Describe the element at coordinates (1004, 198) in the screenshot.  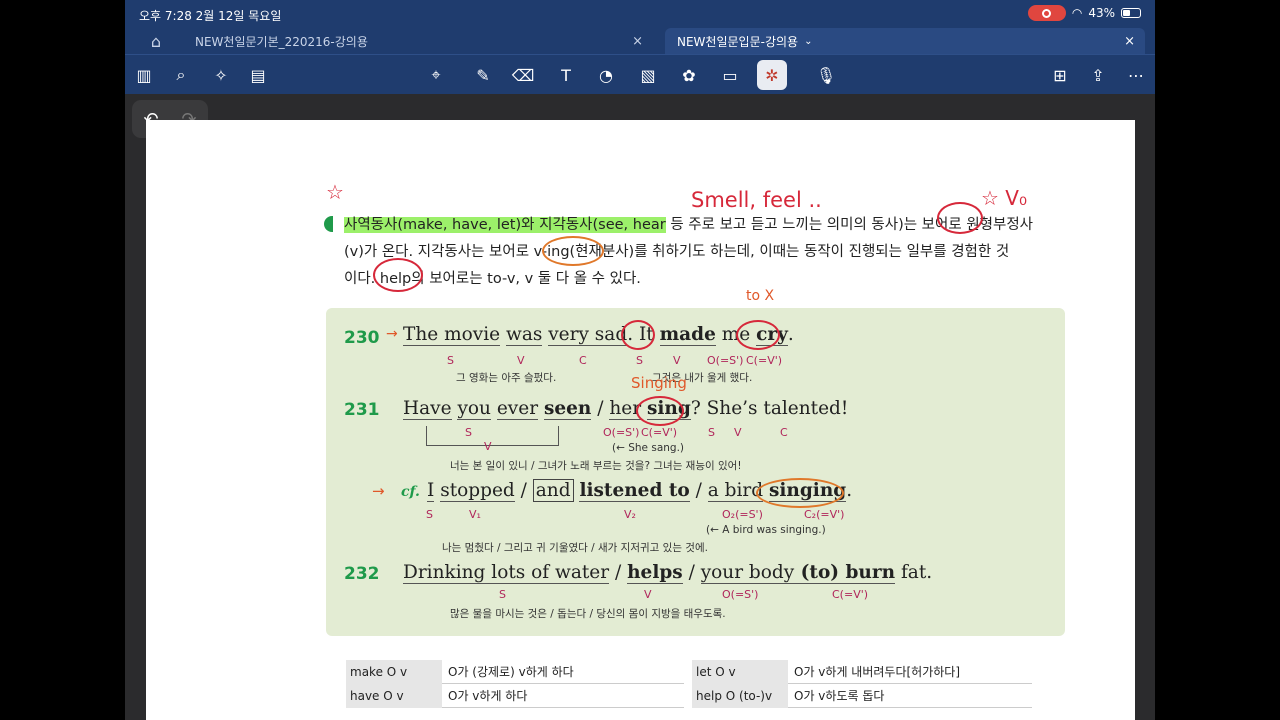
I see `v0-annotation: ☆ V₀` at that location.